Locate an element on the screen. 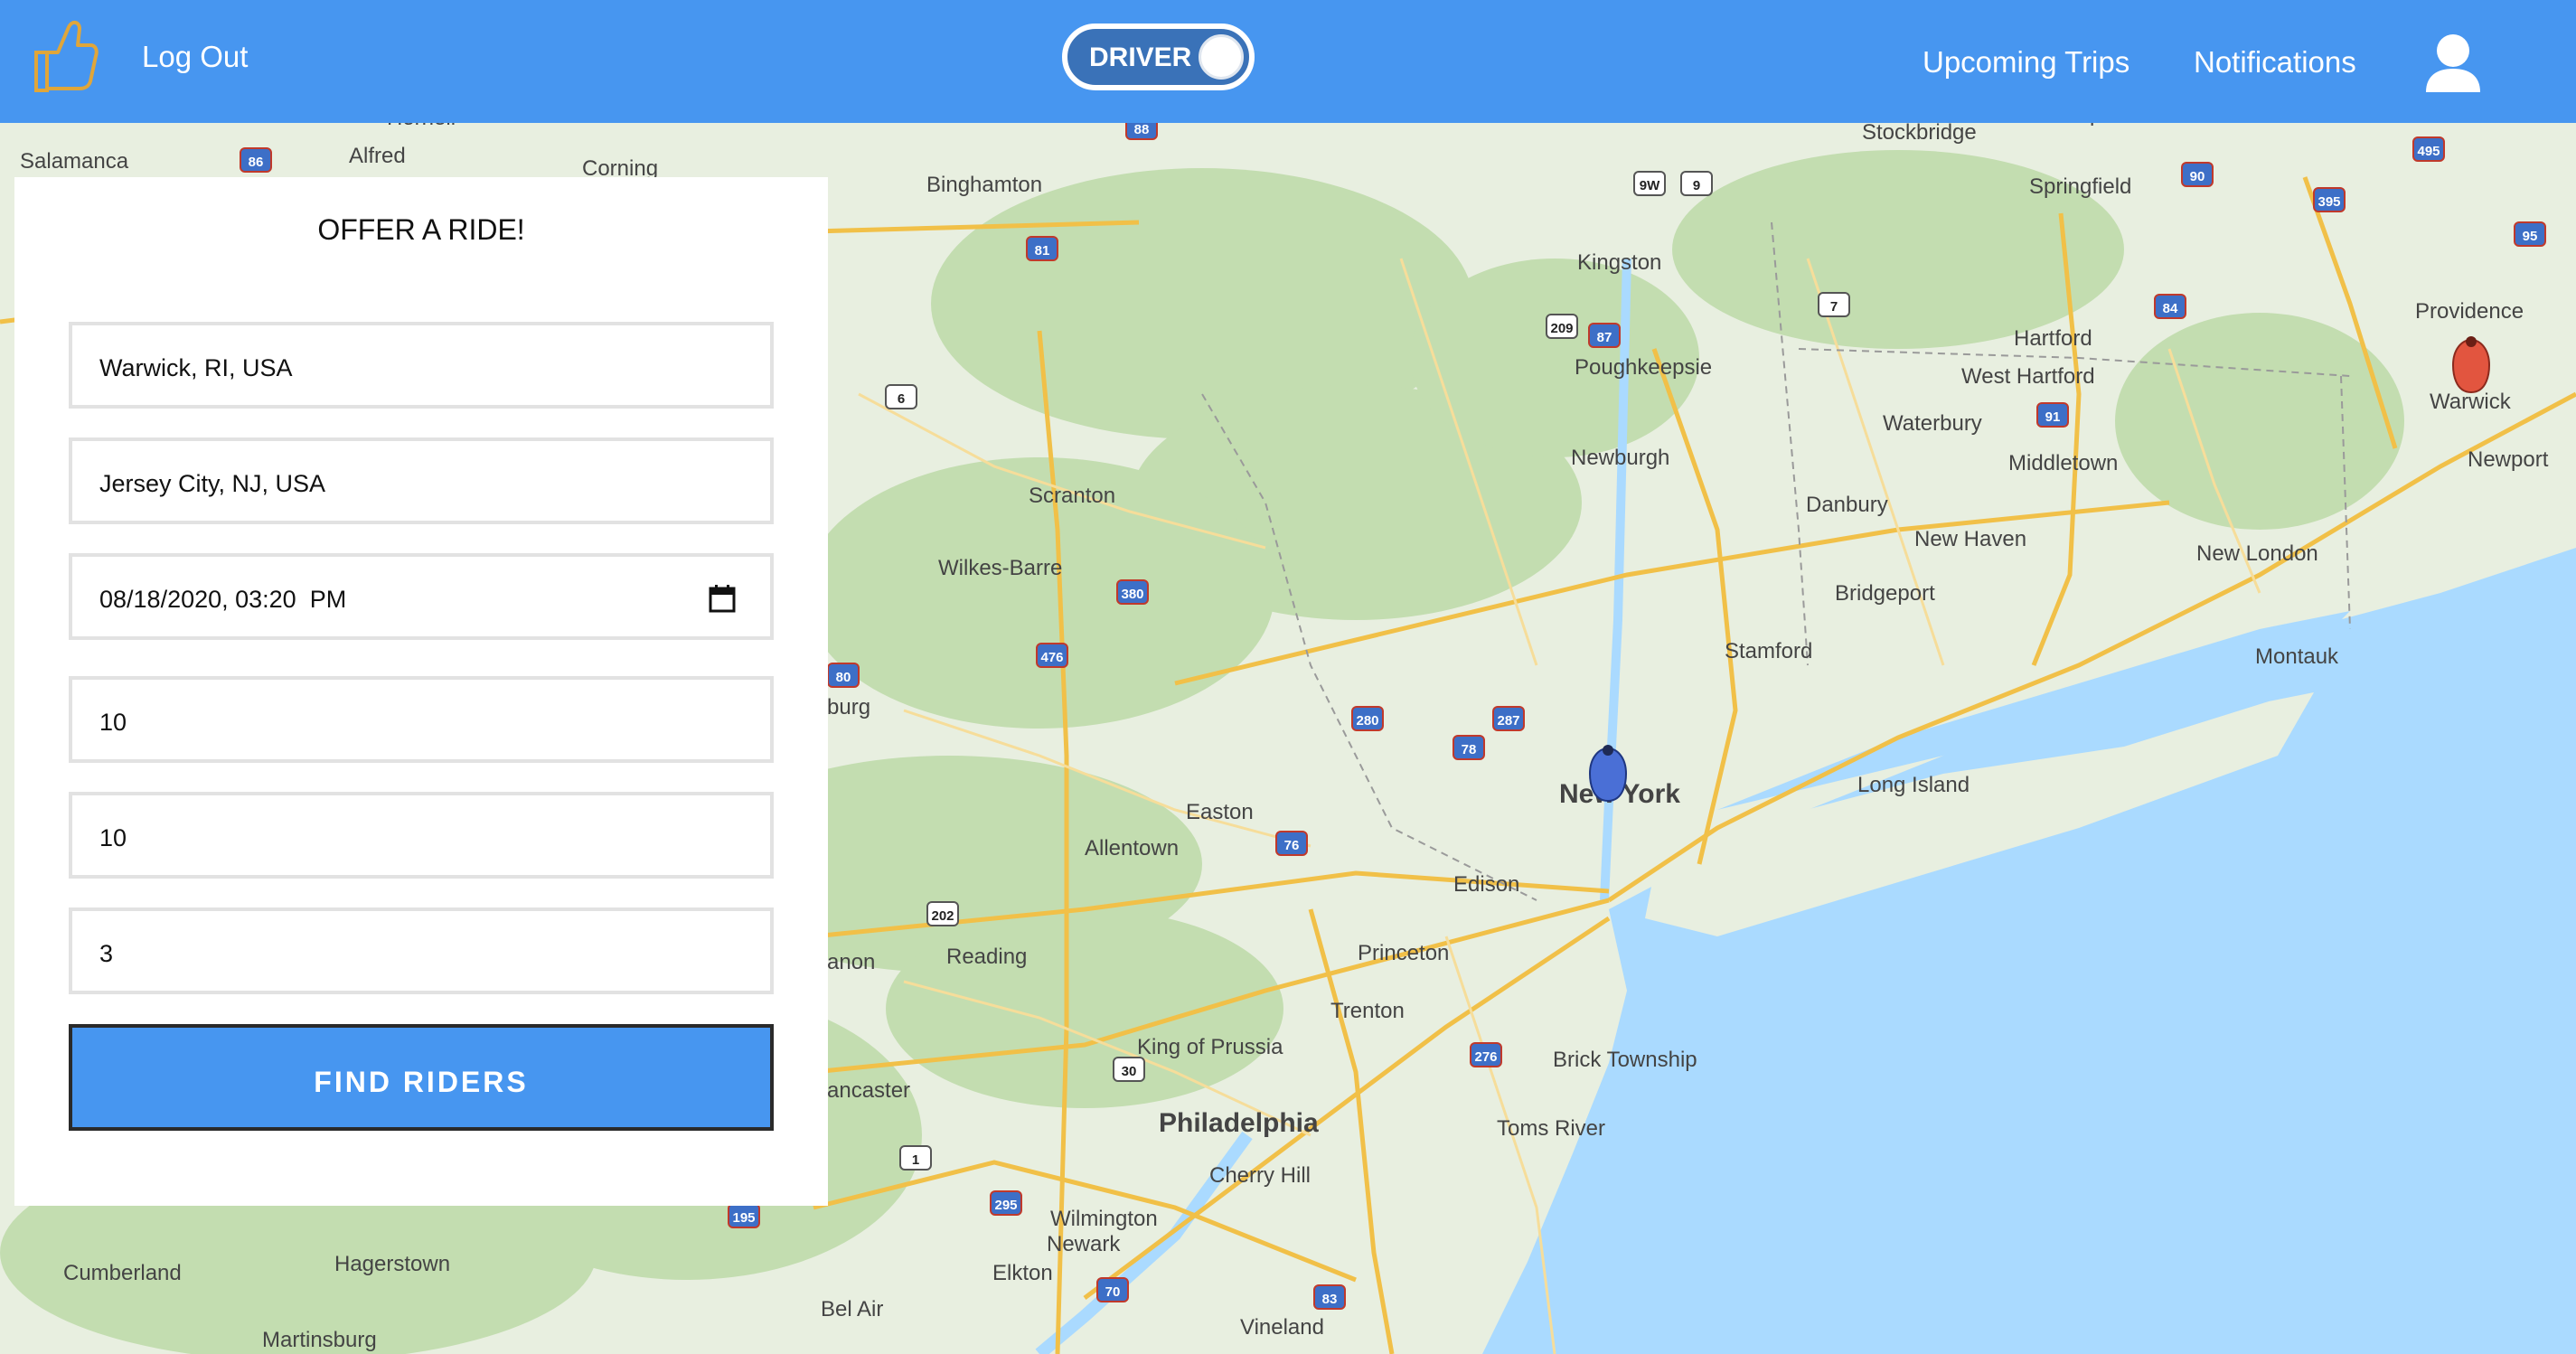 The image size is (2576, 1354). destination-value: Jersey City, NJ, USA is located at coordinates (213, 483).